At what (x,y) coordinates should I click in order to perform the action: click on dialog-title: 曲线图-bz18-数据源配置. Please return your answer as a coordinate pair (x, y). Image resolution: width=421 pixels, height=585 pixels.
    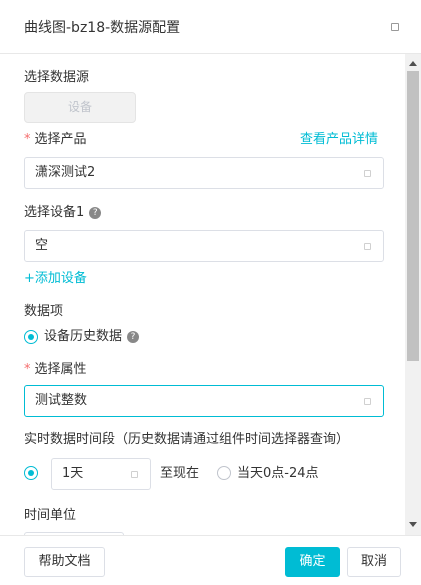
    Looking at the image, I should click on (102, 28).